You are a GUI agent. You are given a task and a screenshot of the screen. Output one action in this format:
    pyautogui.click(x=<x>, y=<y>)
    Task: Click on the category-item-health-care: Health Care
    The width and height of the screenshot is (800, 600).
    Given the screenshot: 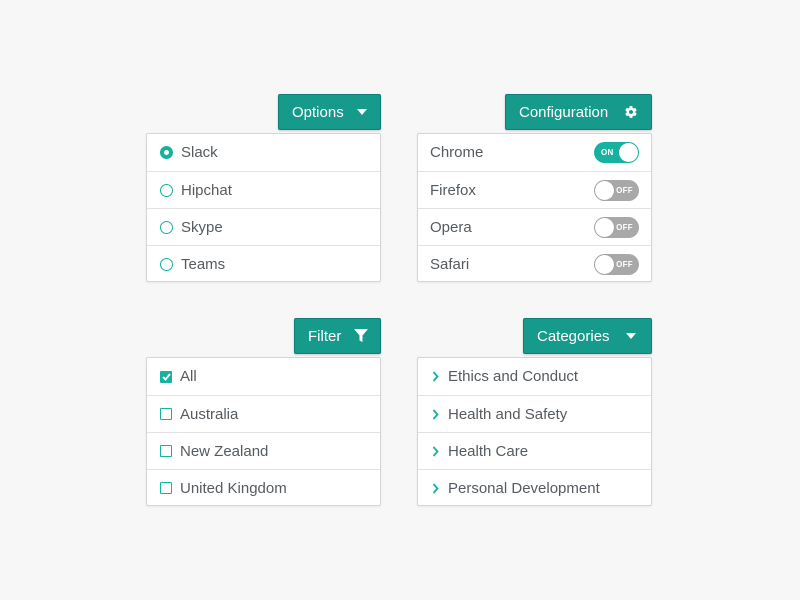 What is the action you would take?
    pyautogui.click(x=534, y=450)
    